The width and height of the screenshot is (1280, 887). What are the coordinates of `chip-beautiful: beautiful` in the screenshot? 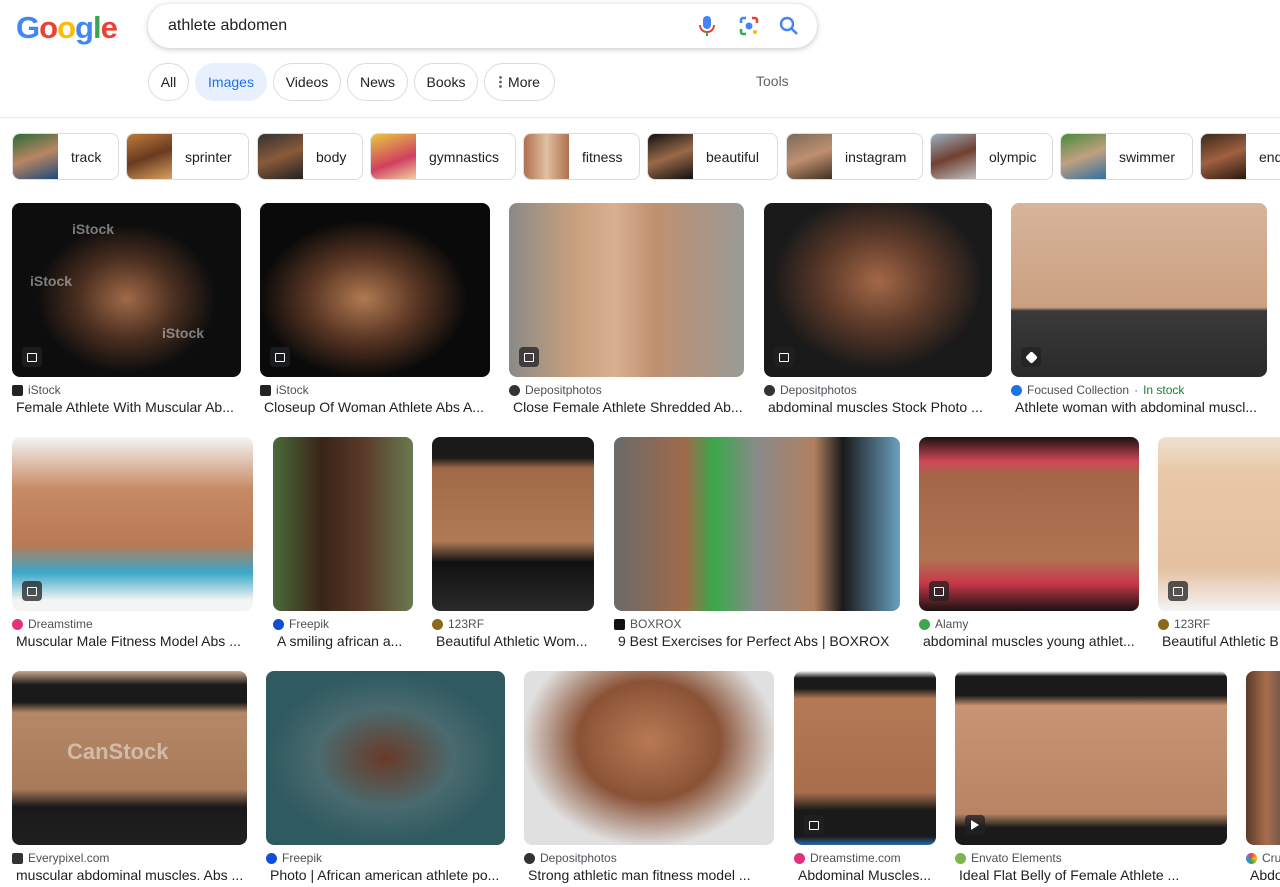 It's located at (712, 156).